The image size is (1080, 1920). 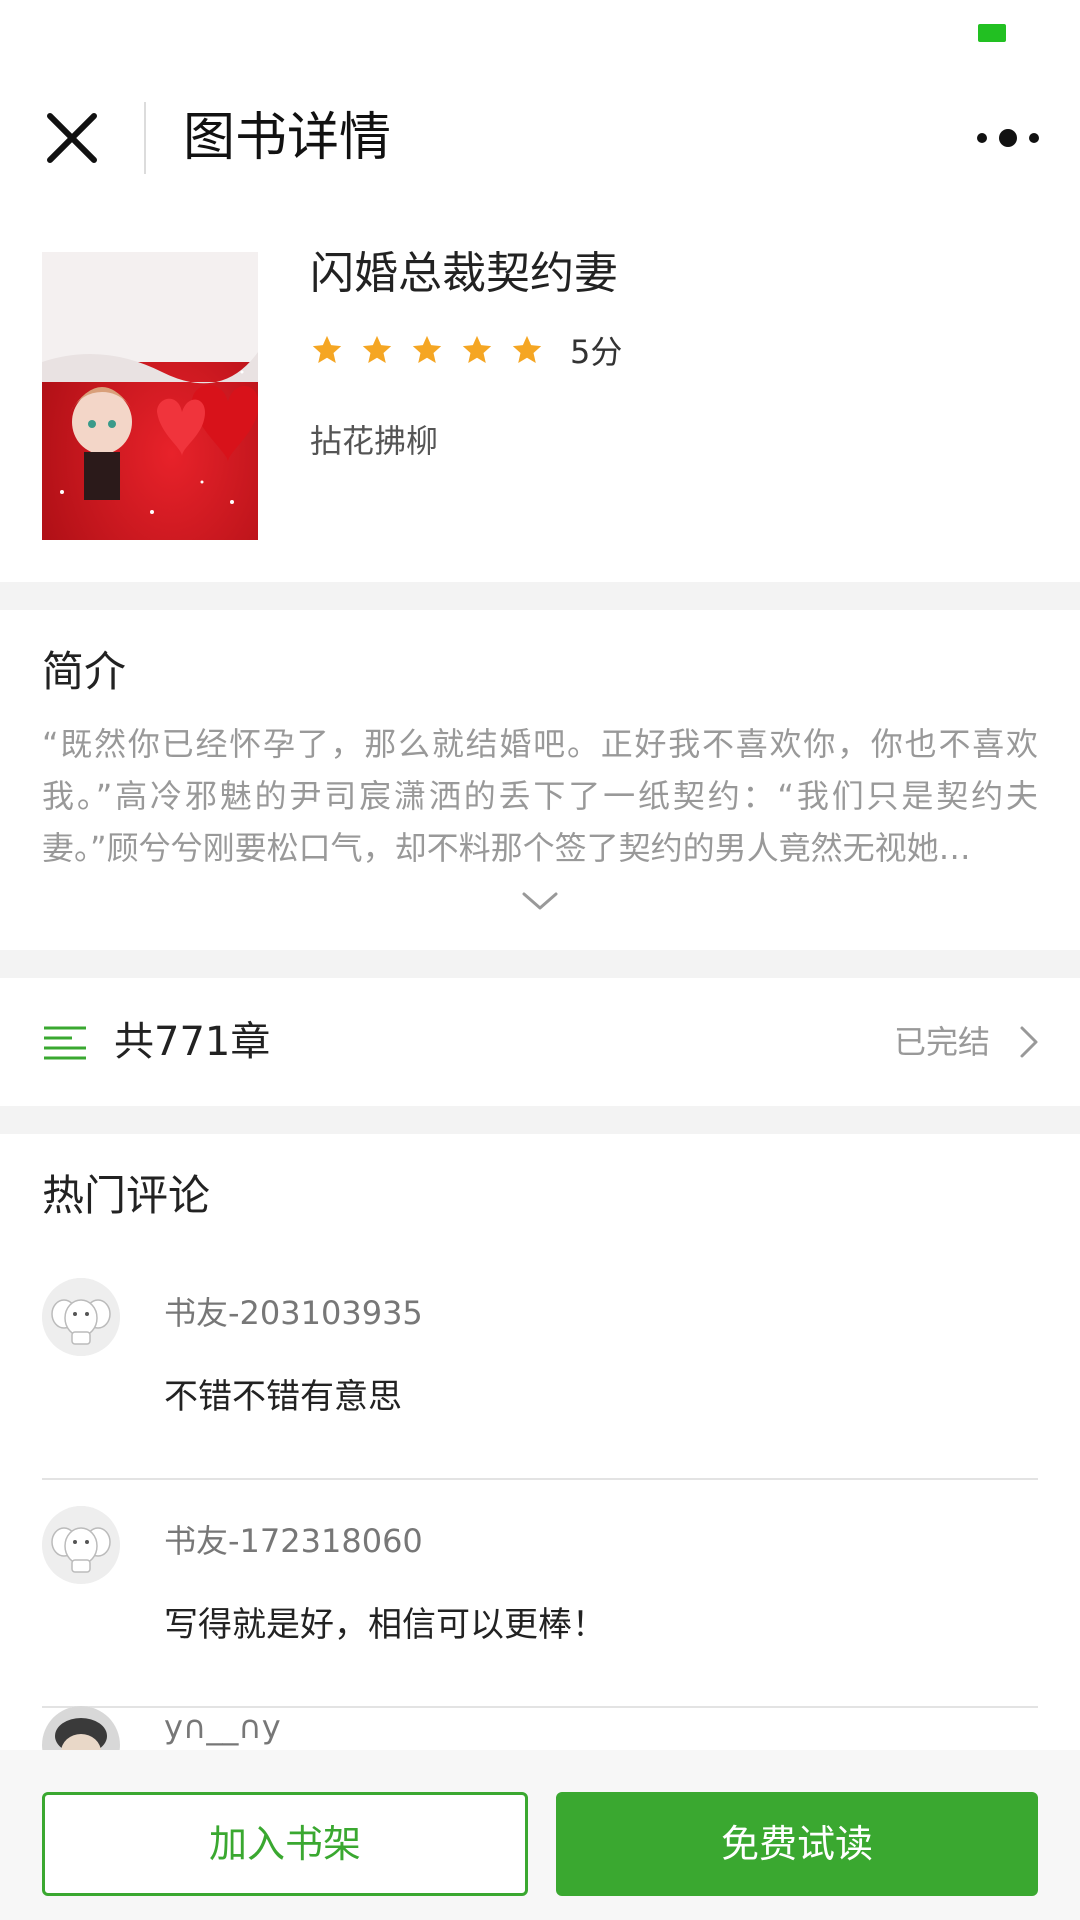 What do you see at coordinates (1028, 1042) in the screenshot?
I see `chevron-right-icon` at bounding box center [1028, 1042].